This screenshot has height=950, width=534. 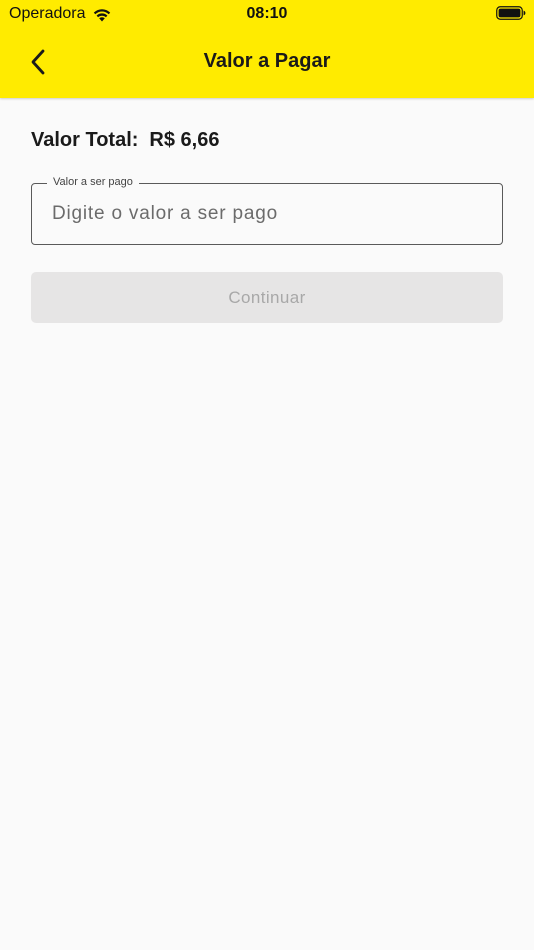 I want to click on page-title: Valor a Pagar, so click(x=267, y=61).